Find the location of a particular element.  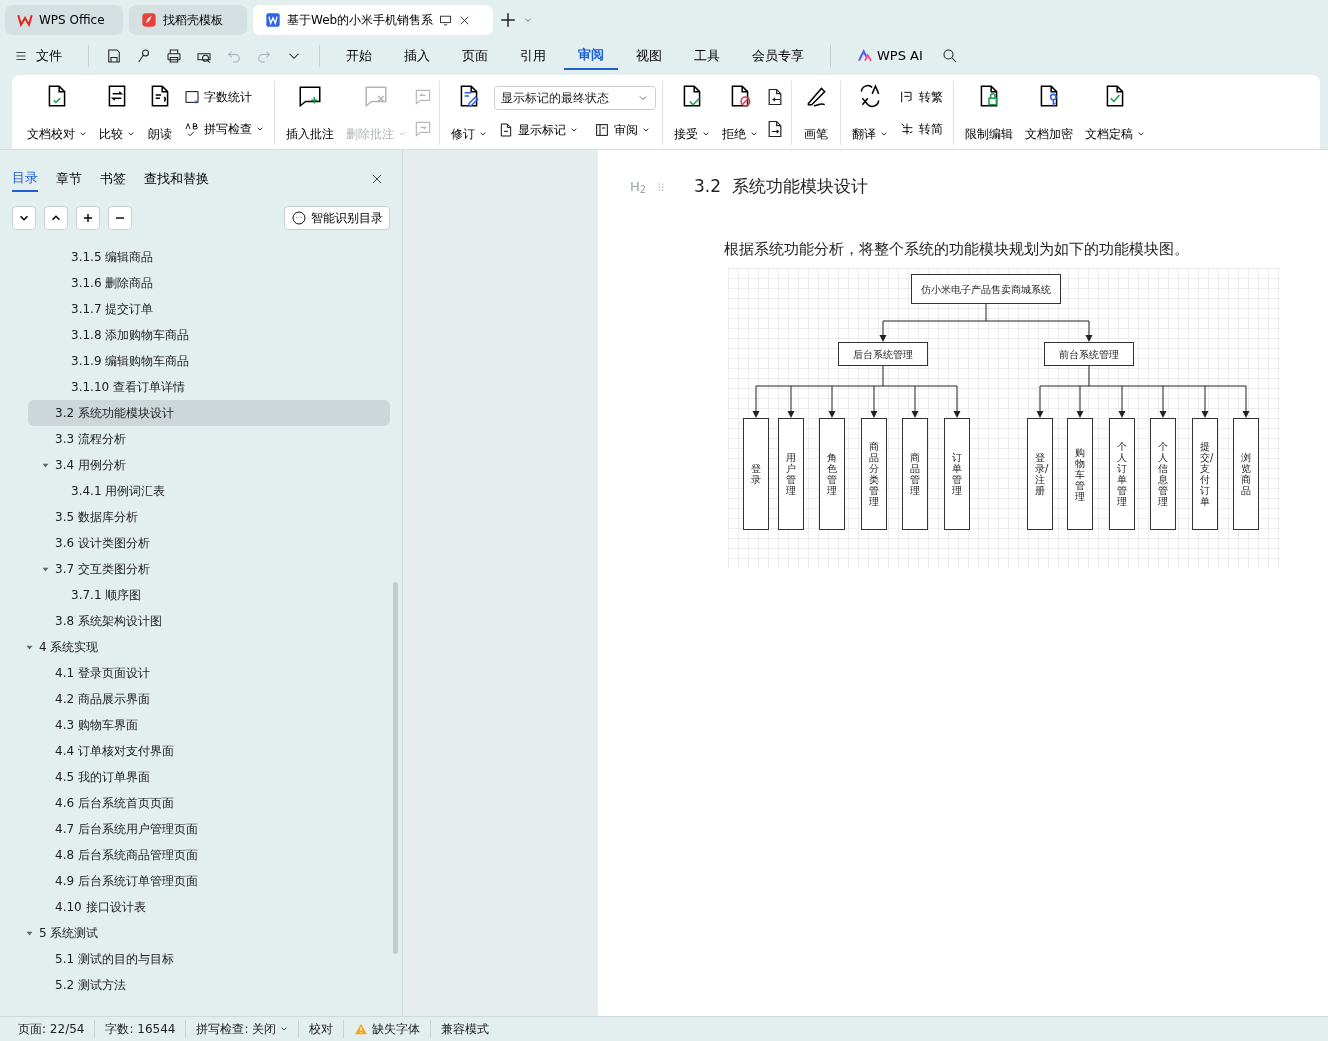

toc-item: 4.10 接口设计表 is located at coordinates (209, 907).